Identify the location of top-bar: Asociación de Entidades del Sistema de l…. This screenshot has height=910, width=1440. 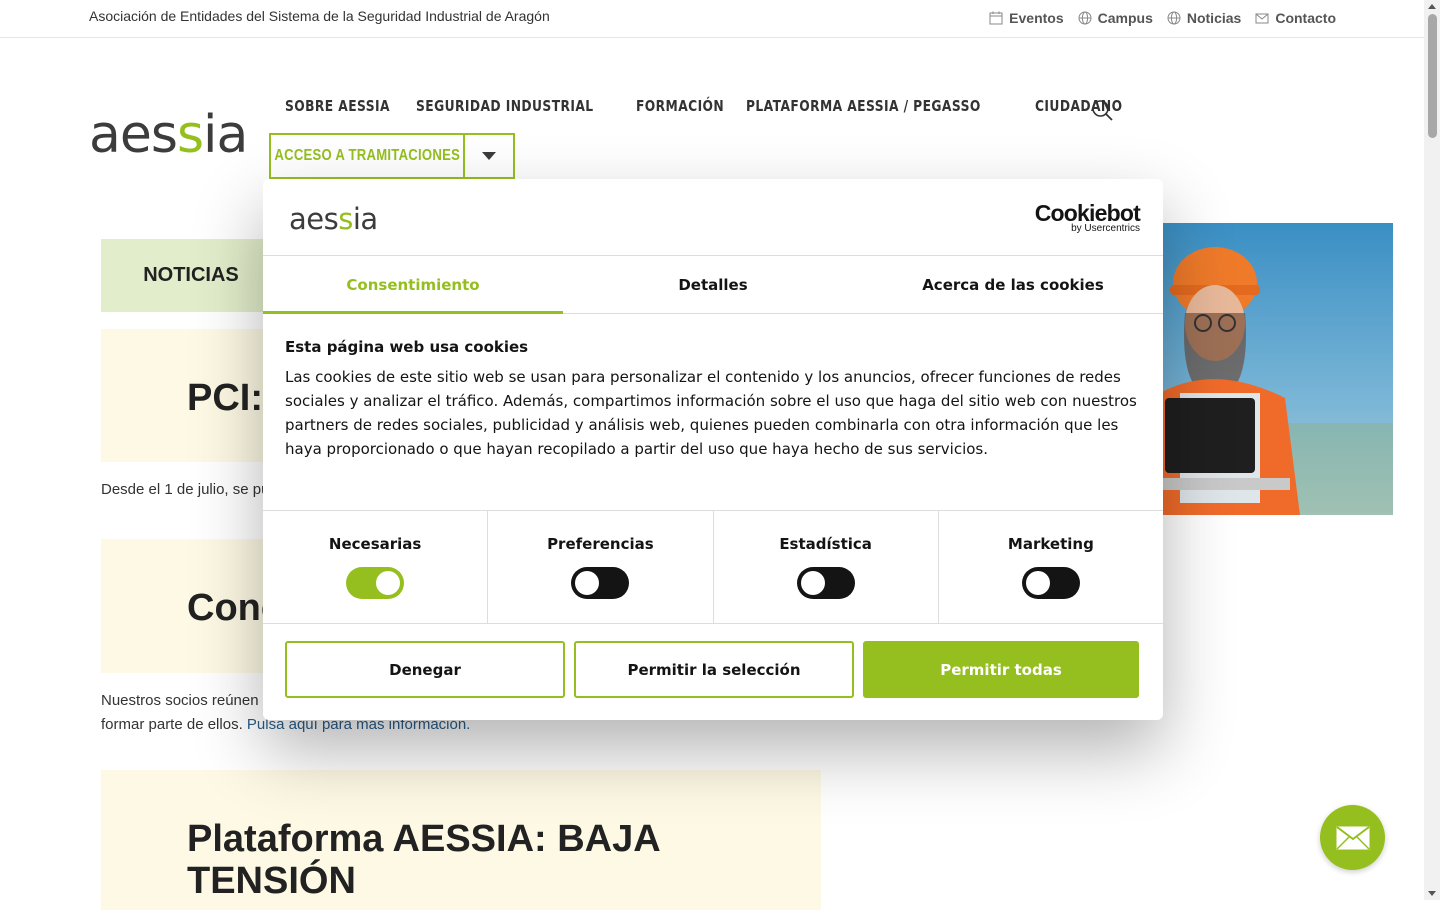
(712, 19).